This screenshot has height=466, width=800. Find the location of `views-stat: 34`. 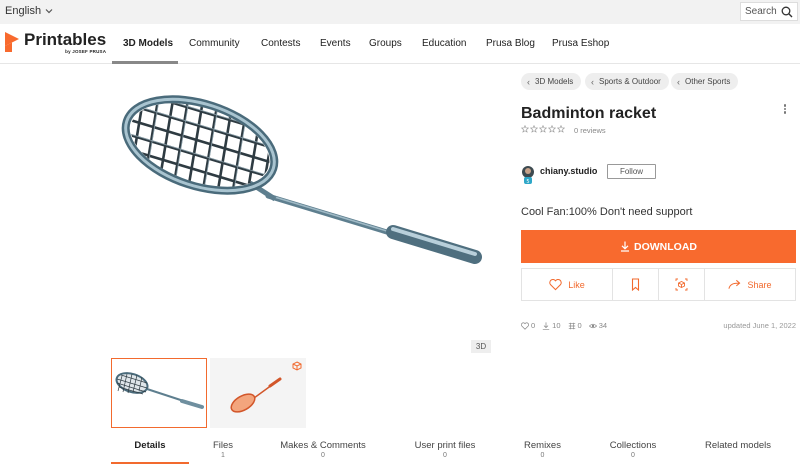

views-stat: 34 is located at coordinates (598, 325).